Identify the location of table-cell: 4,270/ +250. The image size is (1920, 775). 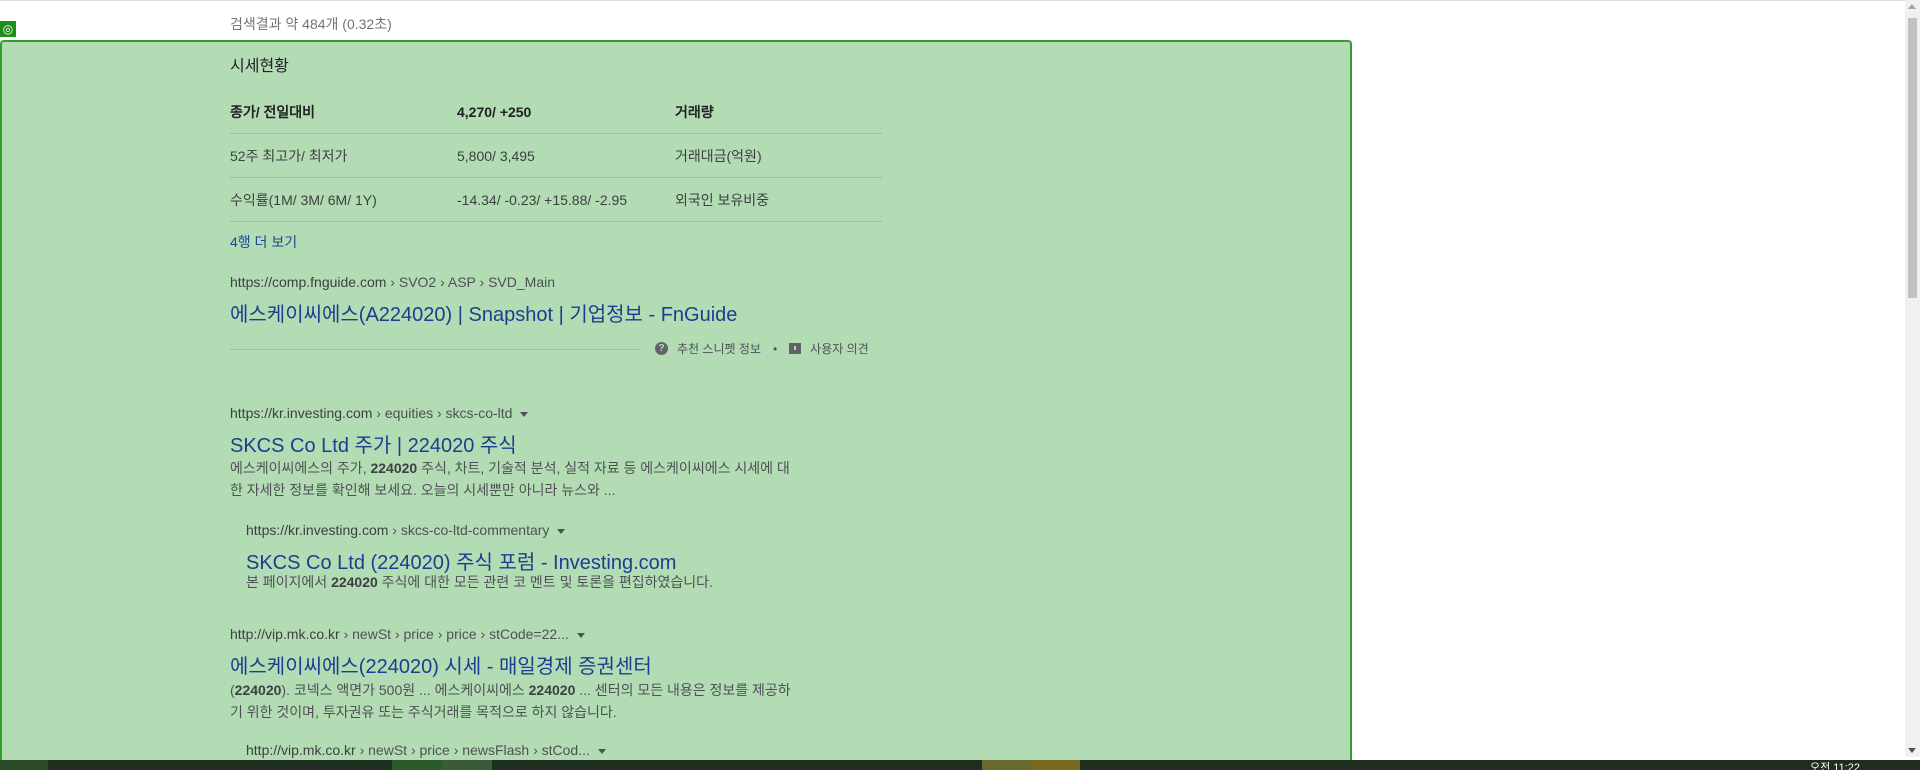
(494, 111).